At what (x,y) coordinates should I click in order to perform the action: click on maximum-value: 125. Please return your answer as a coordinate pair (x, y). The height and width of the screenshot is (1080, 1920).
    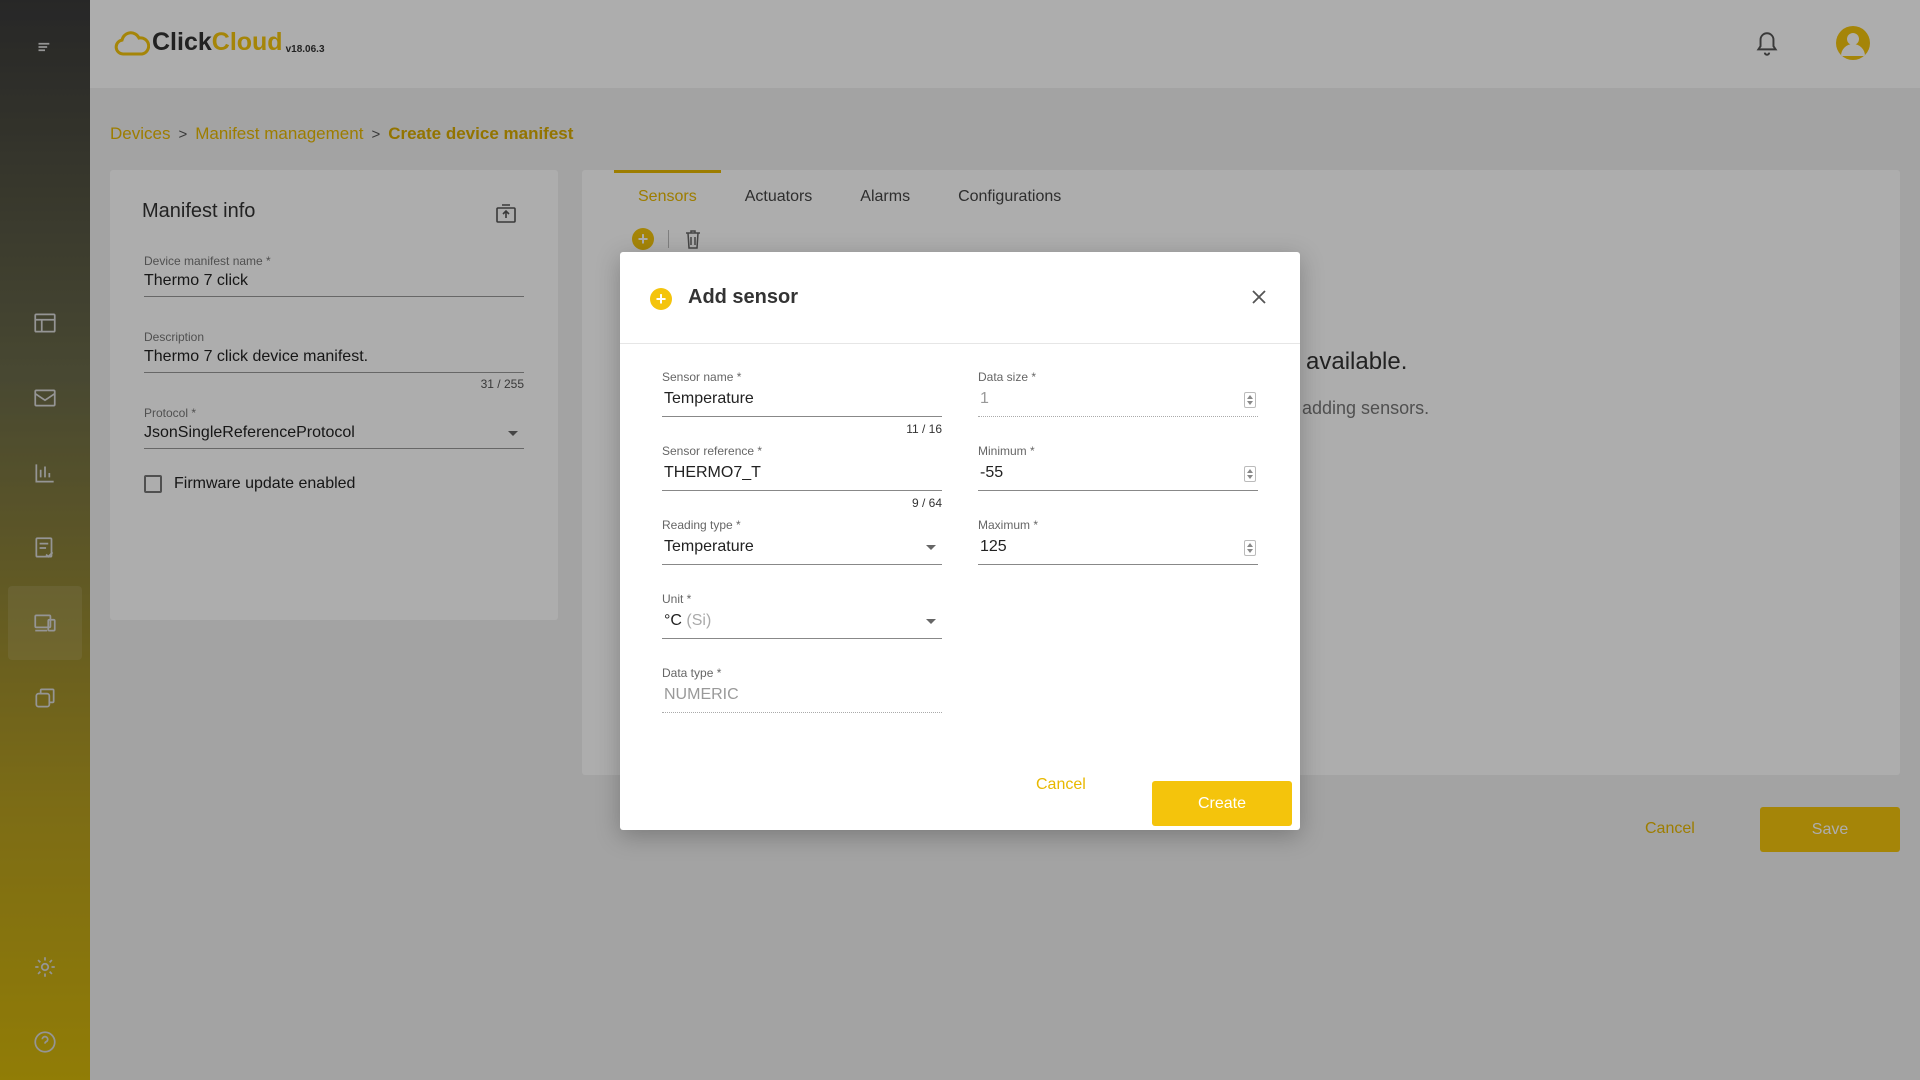
    Looking at the image, I should click on (993, 546).